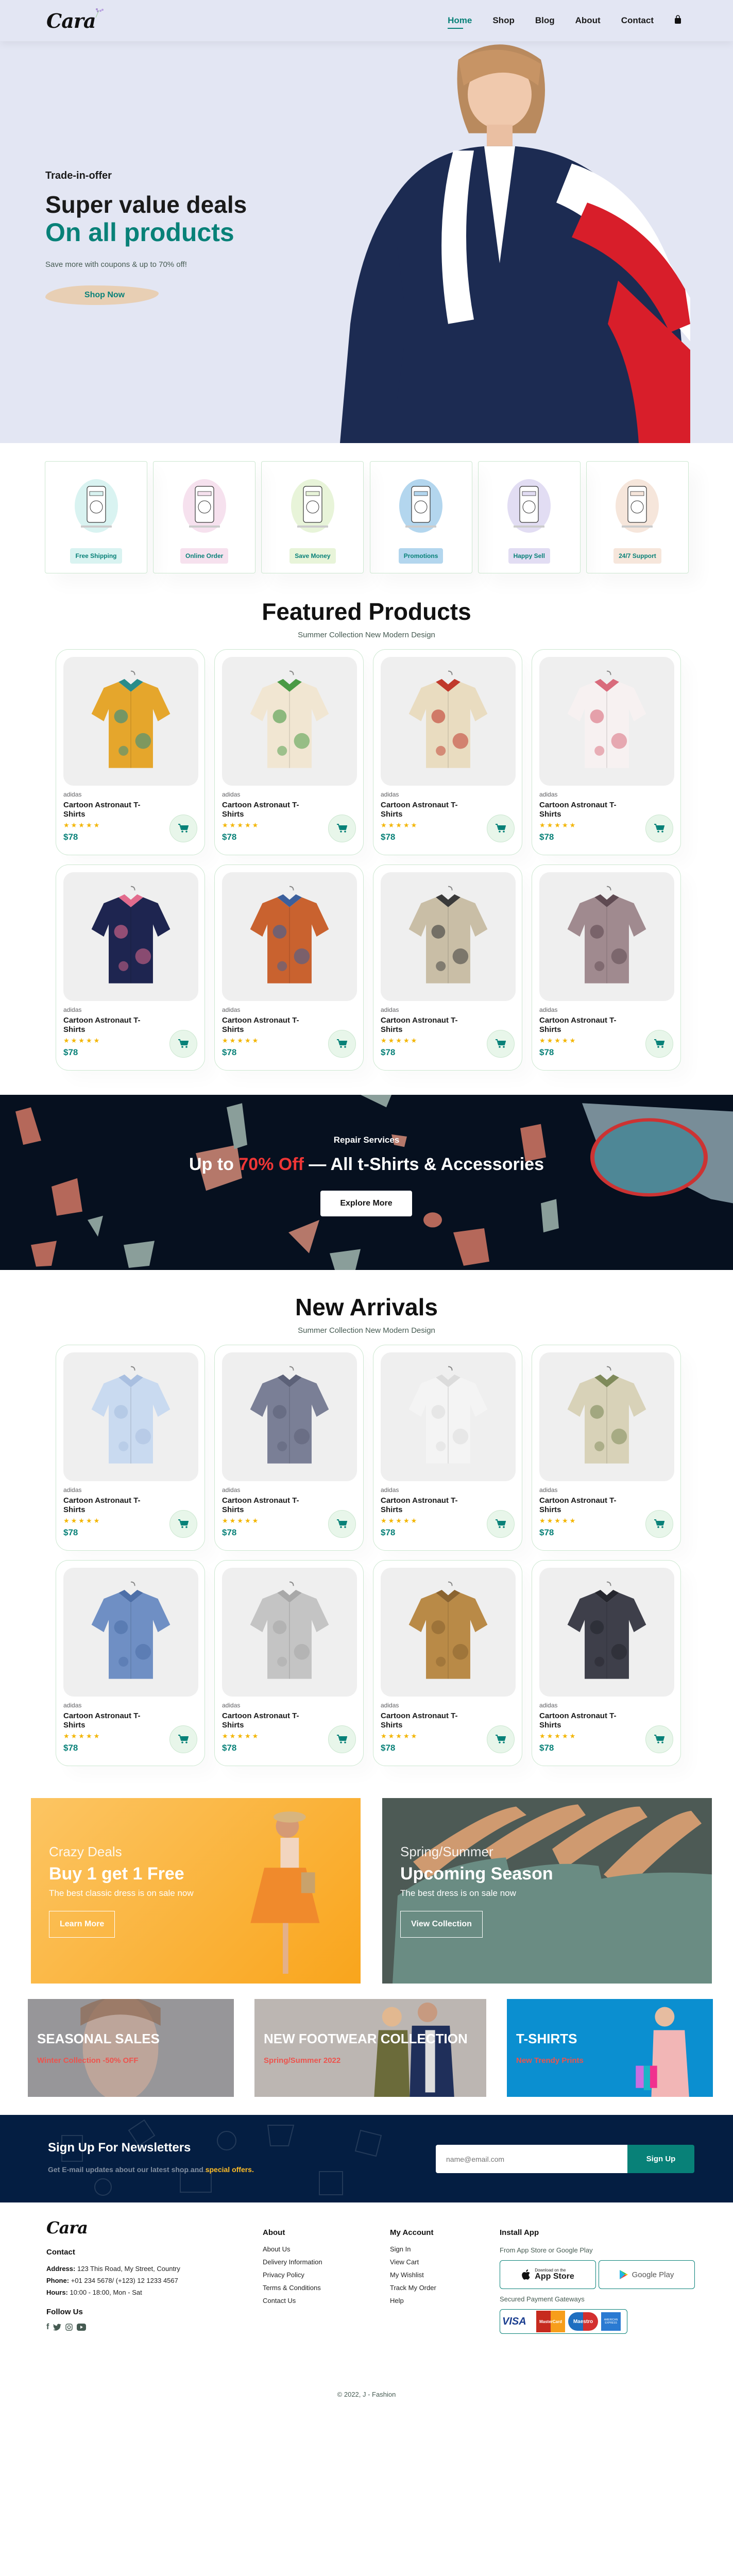 This screenshot has height=2576, width=733. Describe the element at coordinates (546, 2250) in the screenshot. I see `app-text: From App Store or Google Play` at that location.